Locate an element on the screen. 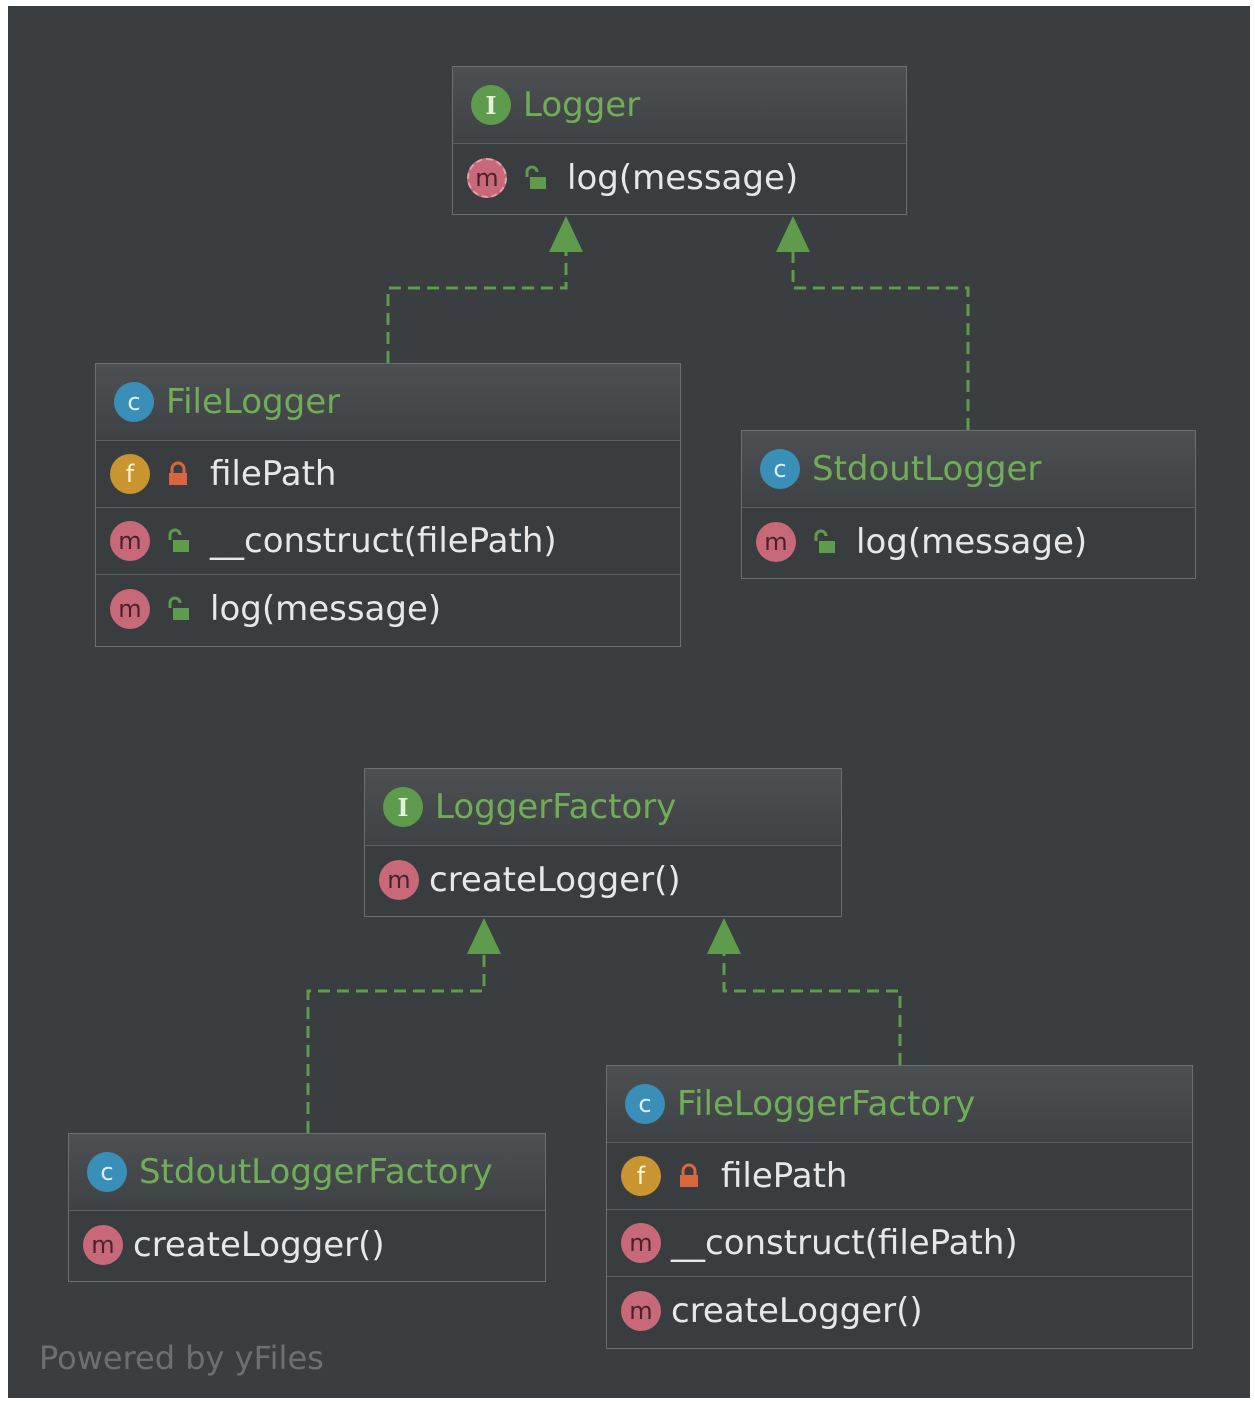 The width and height of the screenshot is (1255, 1401). edge-fileloggerfactory-to-loggerfactory is located at coordinates (812, 1009).